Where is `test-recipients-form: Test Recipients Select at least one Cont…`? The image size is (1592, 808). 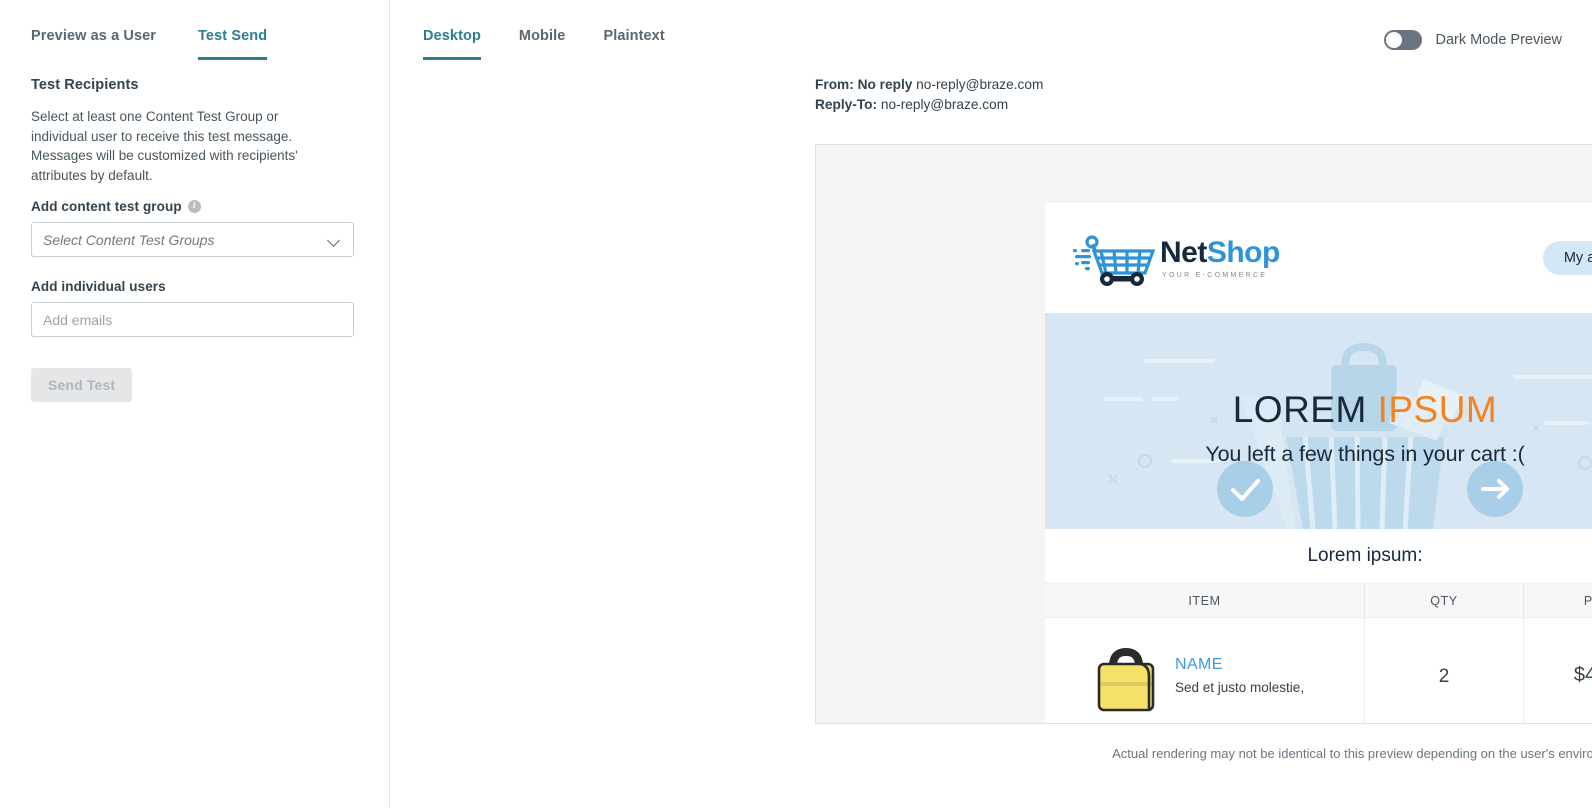
test-recipients-form: Test Recipients Select at least one Cont… is located at coordinates (194, 231).